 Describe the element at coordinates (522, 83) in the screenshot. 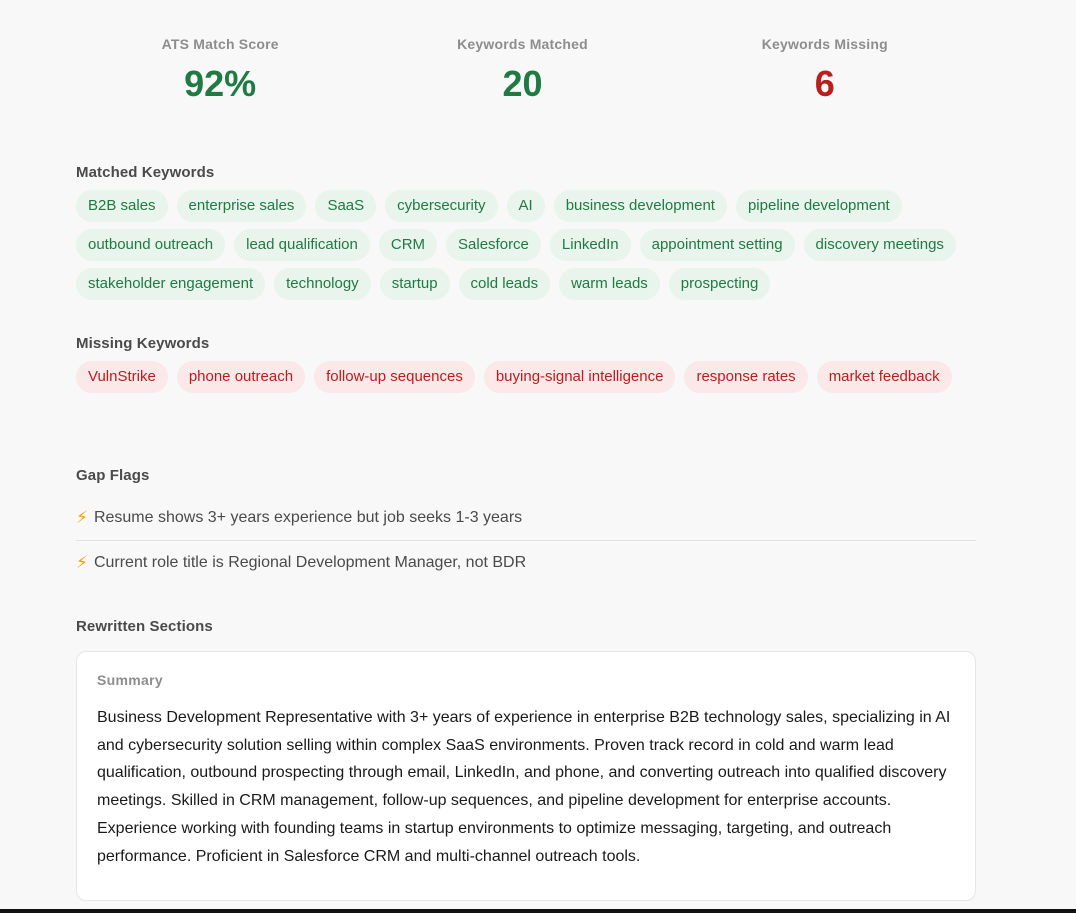

I see `stat-value: 20` at that location.